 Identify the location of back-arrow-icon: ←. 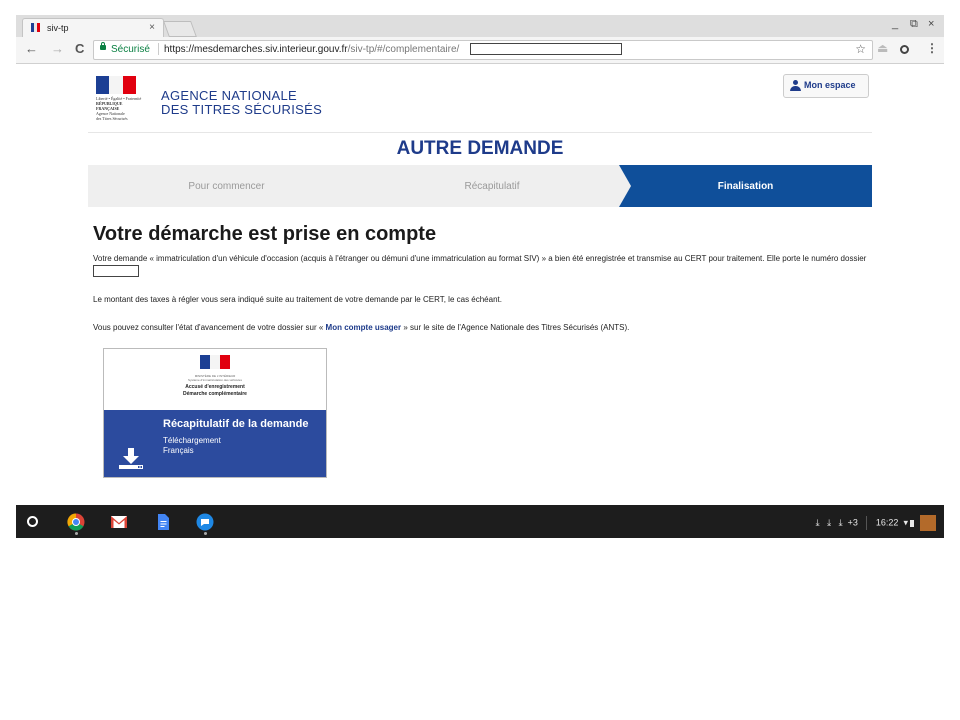
(31, 48).